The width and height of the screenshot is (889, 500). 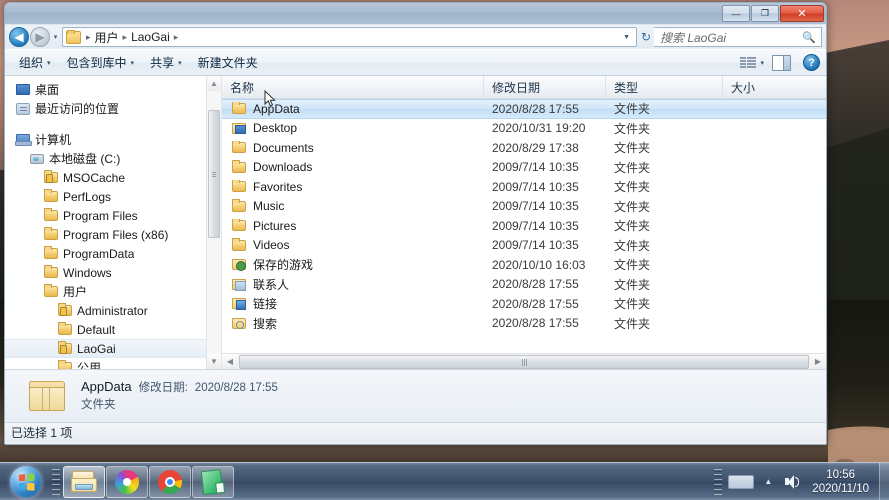 What do you see at coordinates (113, 215) in the screenshot?
I see `sidebar-item-program-files: Program Files` at bounding box center [113, 215].